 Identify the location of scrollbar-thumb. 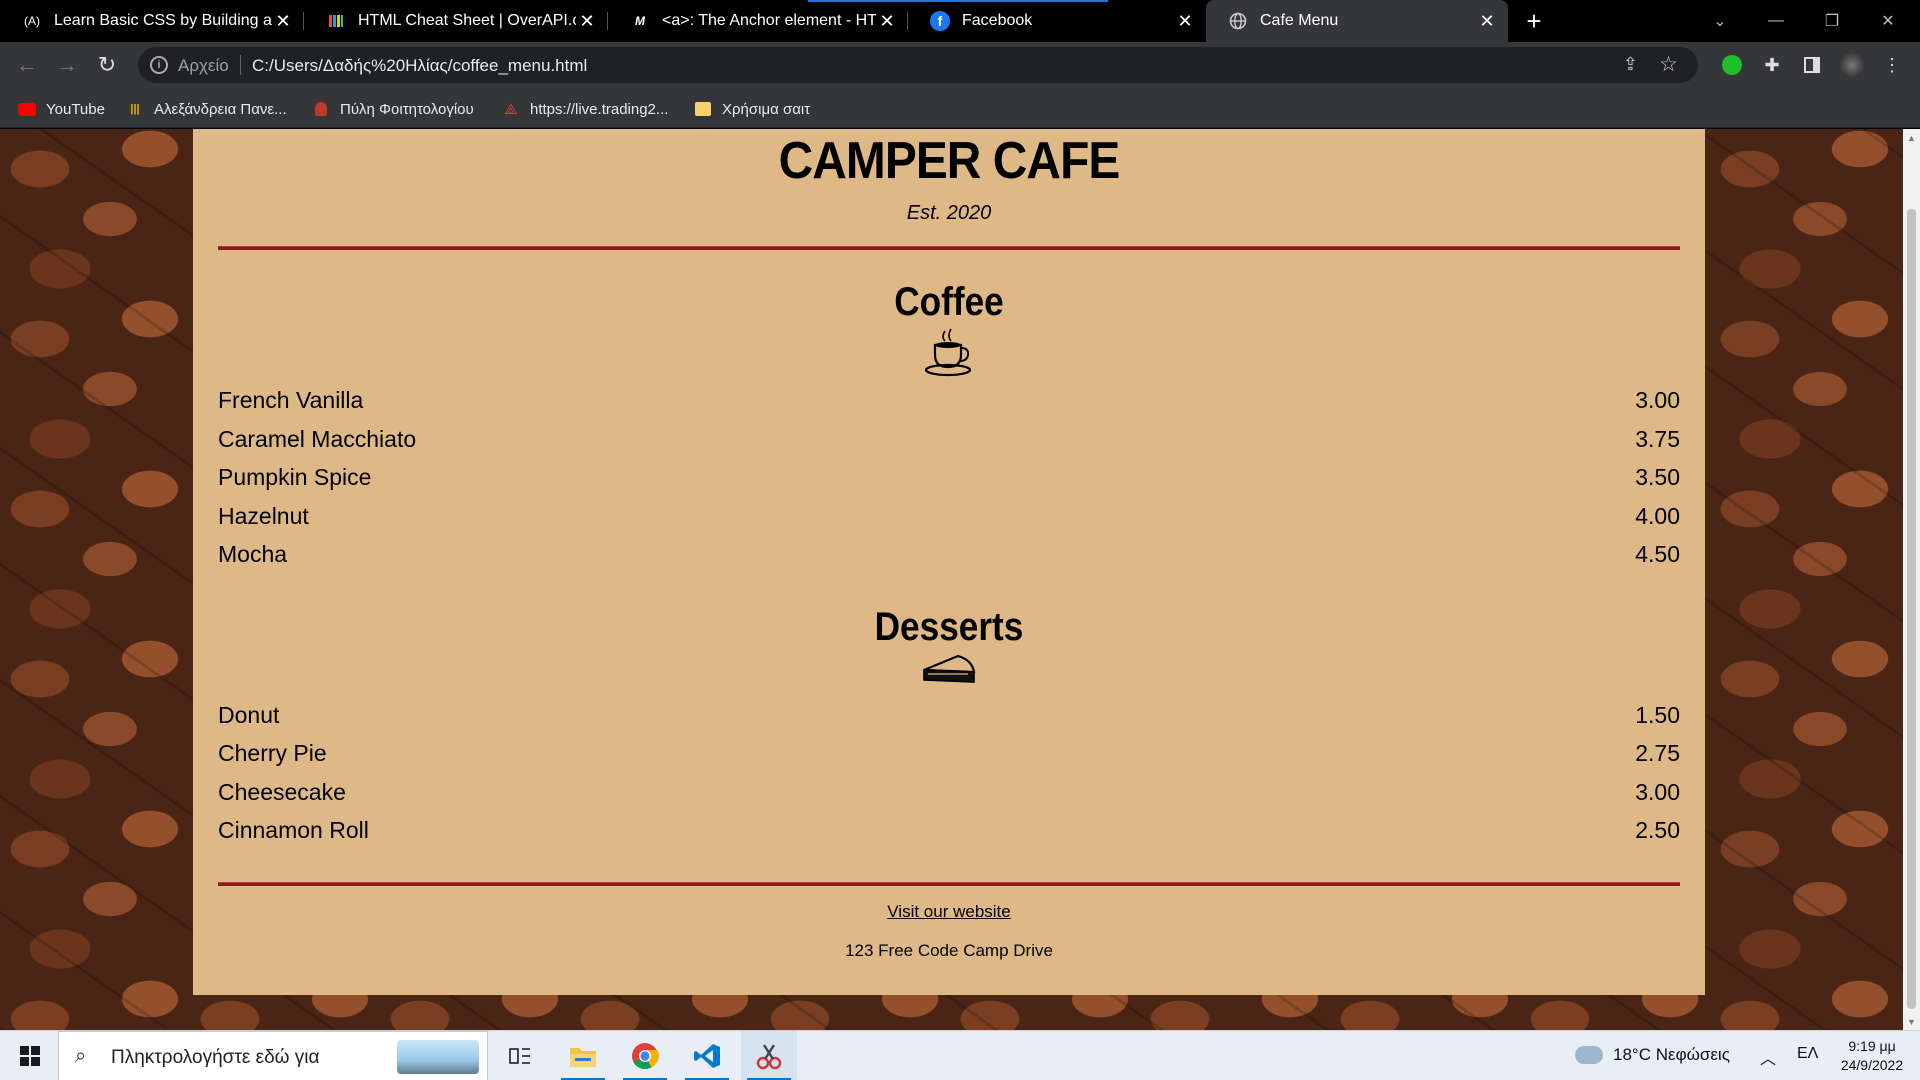
(1911, 609).